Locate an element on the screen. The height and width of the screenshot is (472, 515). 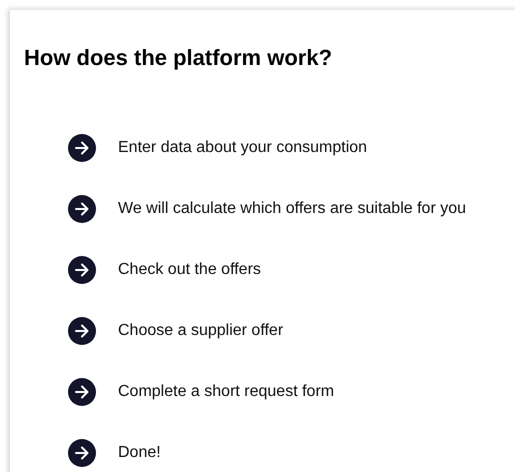
step-text: We will calculate which offers are suitable for you is located at coordinates (292, 209).